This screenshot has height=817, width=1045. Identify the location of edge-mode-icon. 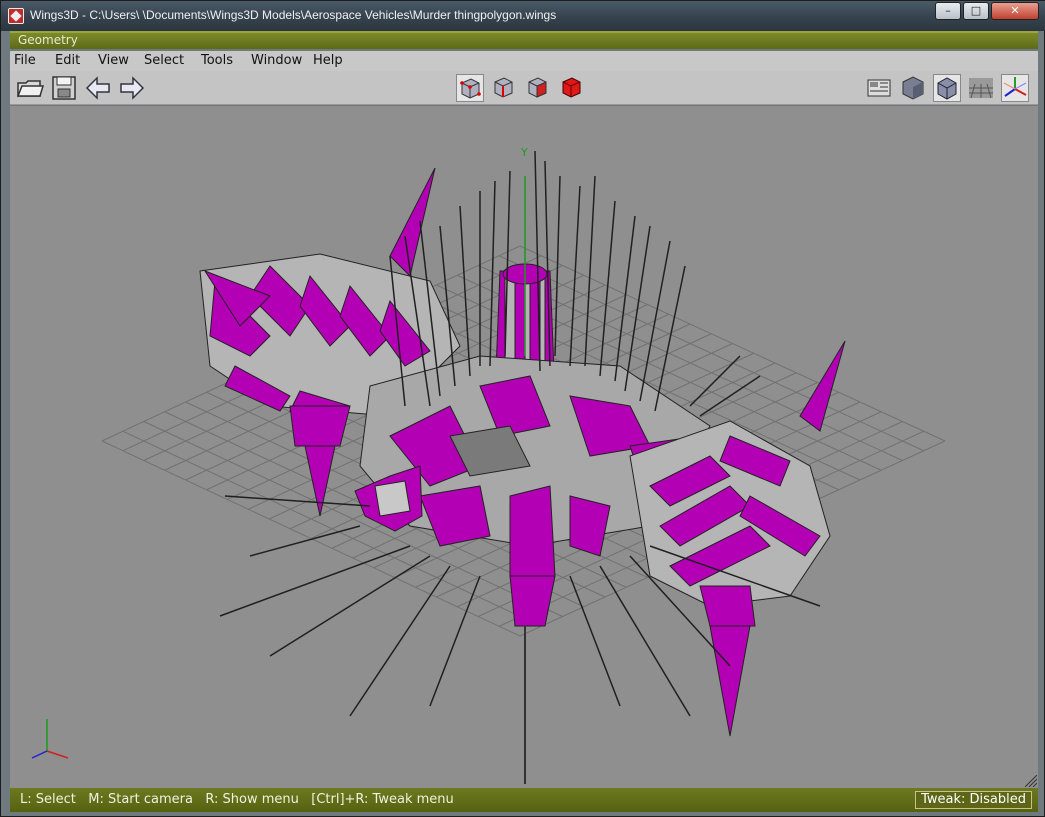
(504, 88).